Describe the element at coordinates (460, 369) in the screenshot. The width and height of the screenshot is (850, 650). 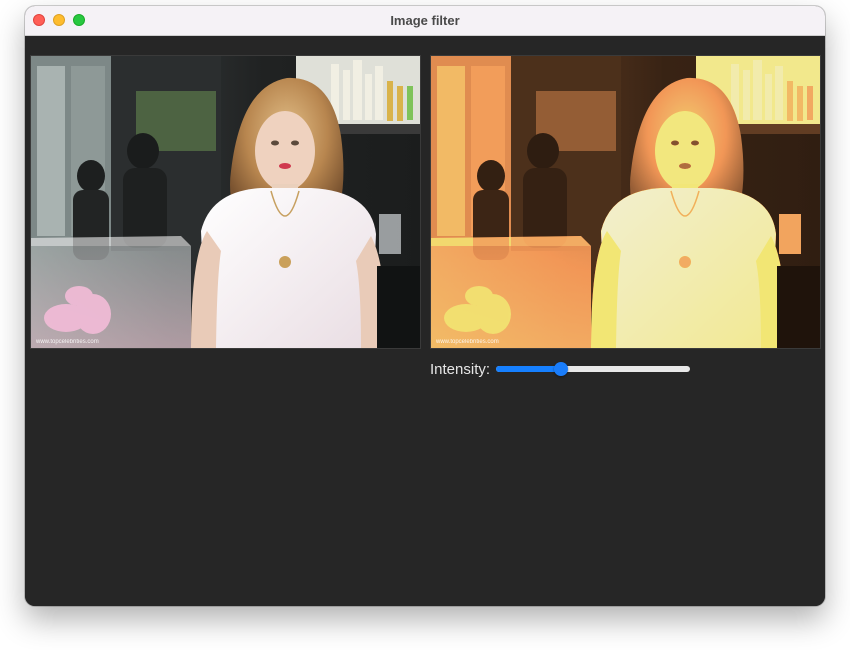
I see `intensity-label: Intensity:` at that location.